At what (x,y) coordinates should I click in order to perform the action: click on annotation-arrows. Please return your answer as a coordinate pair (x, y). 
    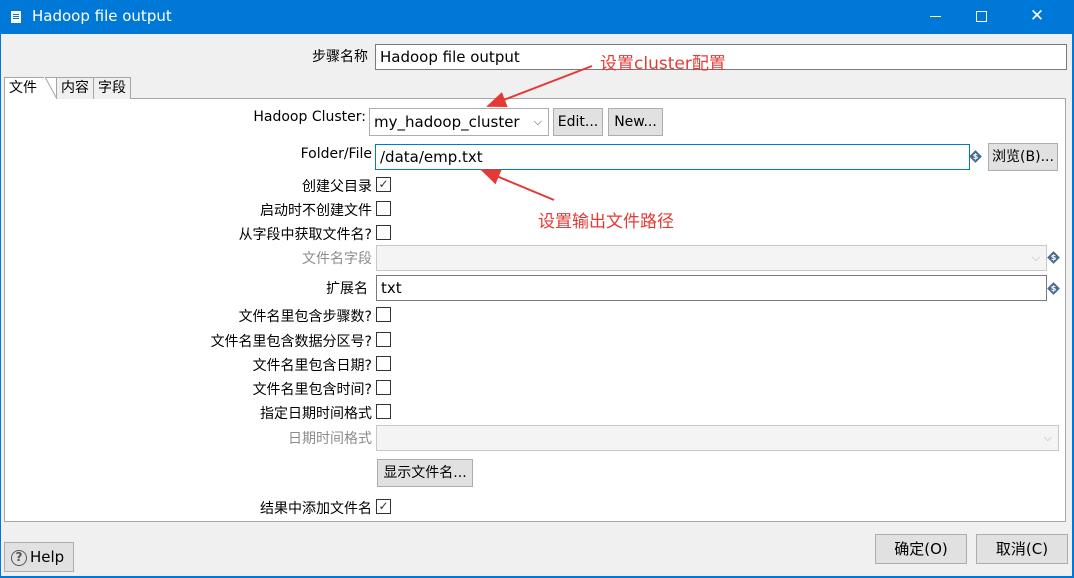
    Looking at the image, I should click on (536, 133).